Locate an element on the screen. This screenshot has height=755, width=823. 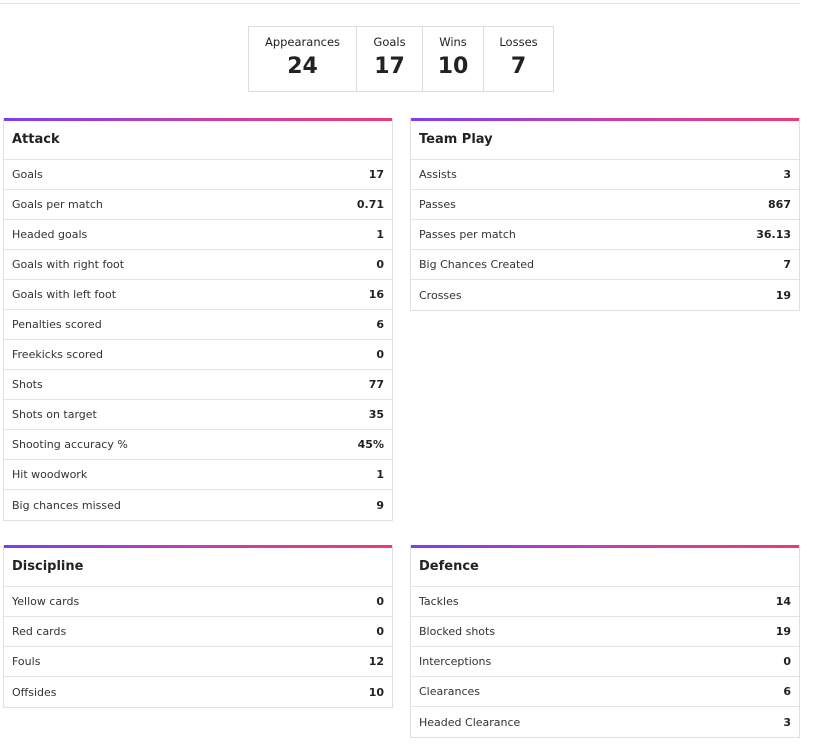
panel-title: Team Play is located at coordinates (605, 140).